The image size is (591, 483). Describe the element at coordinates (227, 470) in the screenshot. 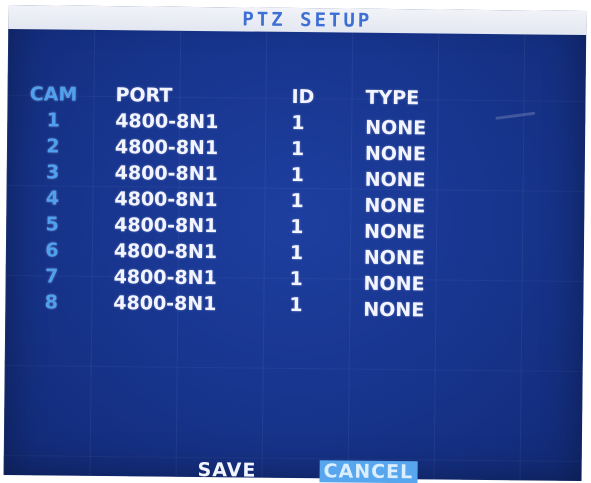

I see `save-button: SAVE` at that location.